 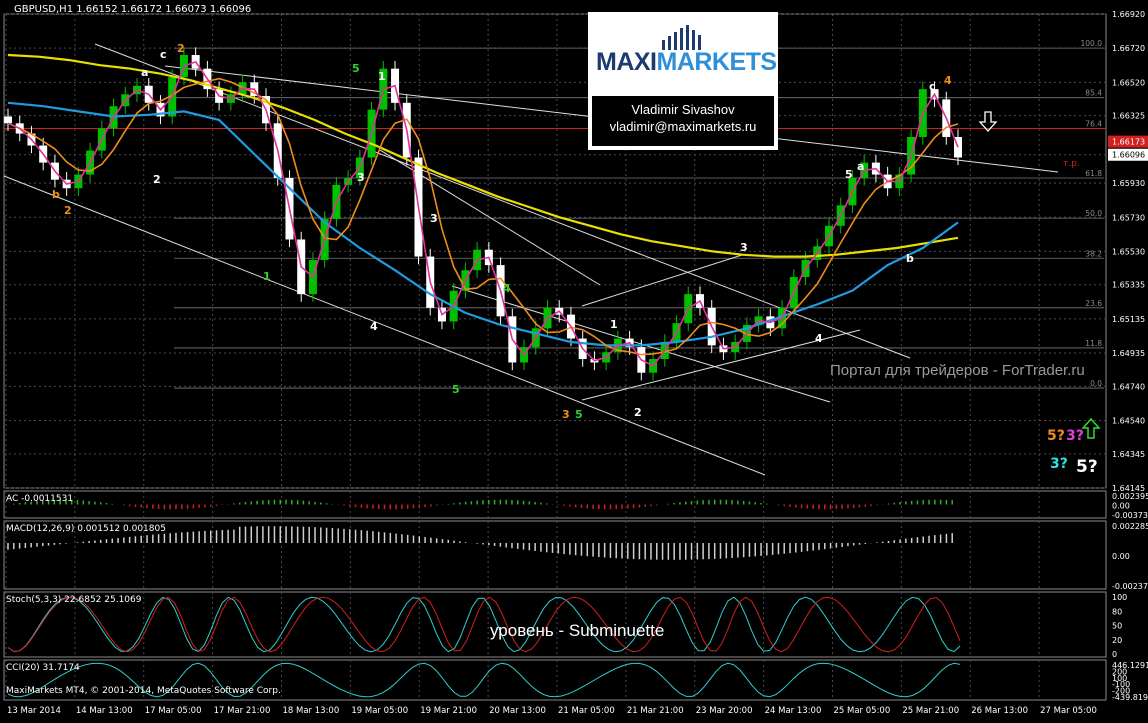 What do you see at coordinates (1071, 164) in the screenshot?
I see `tp-label: т.р.` at bounding box center [1071, 164].